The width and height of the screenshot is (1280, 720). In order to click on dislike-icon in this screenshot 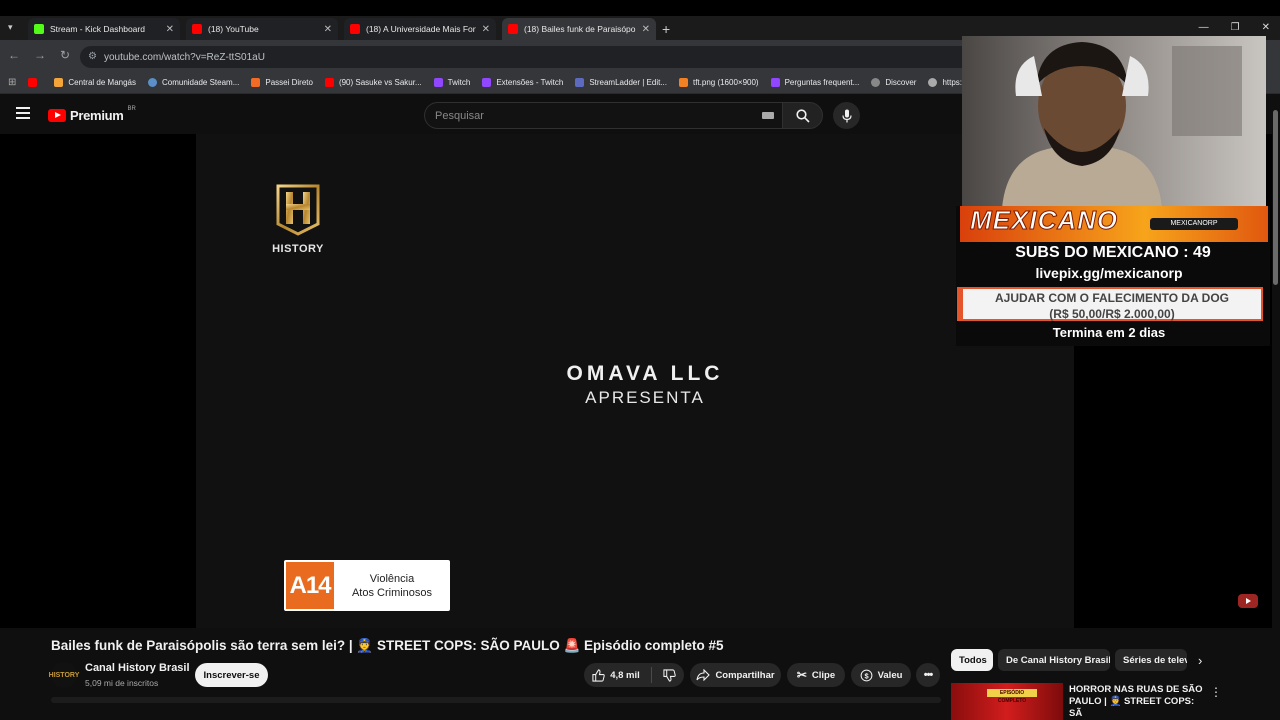, I will do `click(669, 675)`.